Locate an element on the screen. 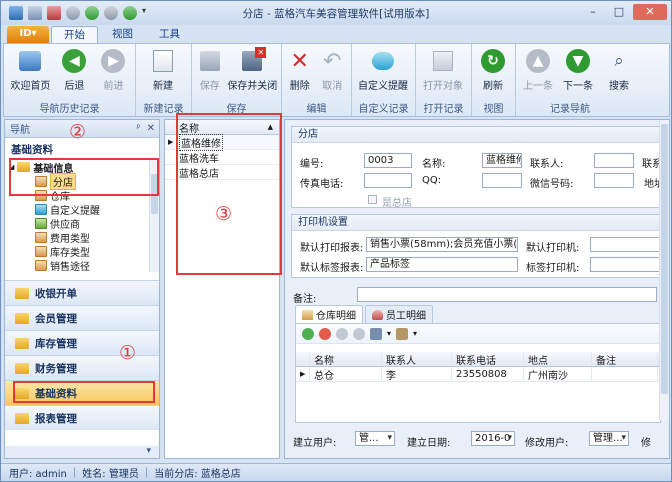  edit-icon is located at coordinates (402, 333).